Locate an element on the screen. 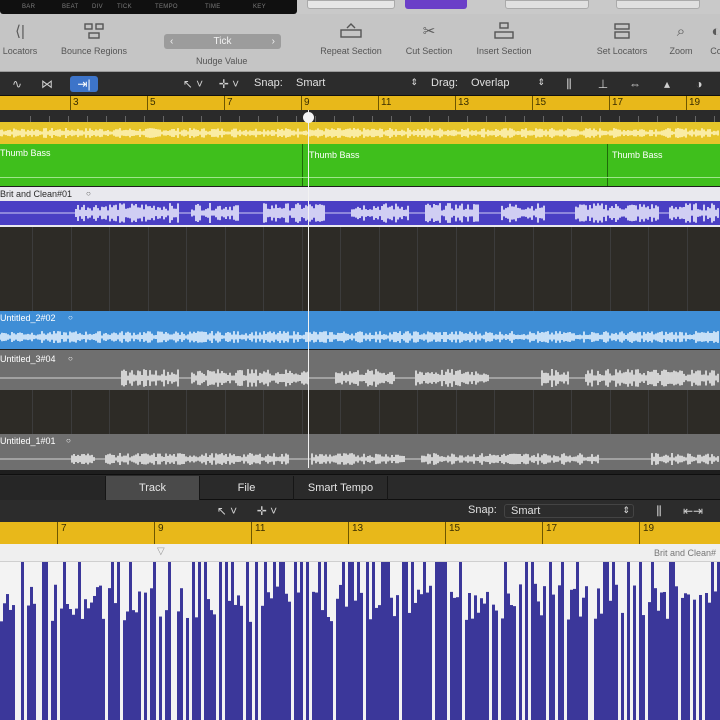 The height and width of the screenshot is (720, 720). track-lane-yellow is located at coordinates (360, 133).